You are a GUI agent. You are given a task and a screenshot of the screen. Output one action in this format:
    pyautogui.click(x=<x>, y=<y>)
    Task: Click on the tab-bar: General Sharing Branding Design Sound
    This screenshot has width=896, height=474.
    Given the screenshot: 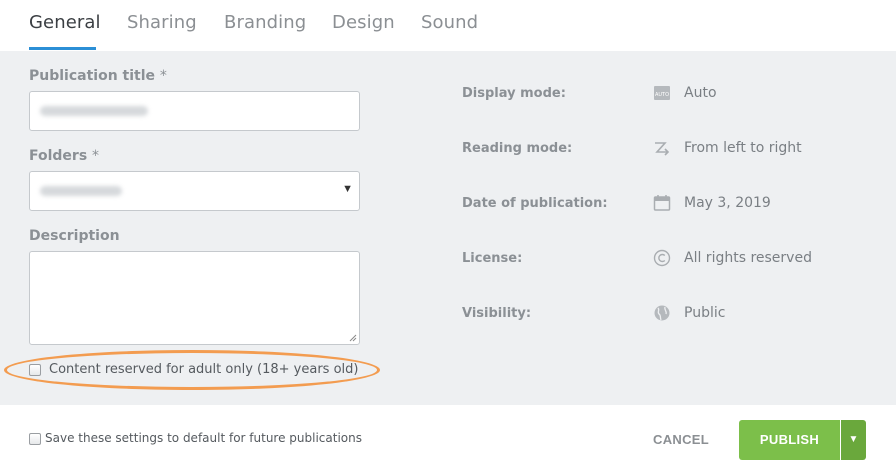 What is the action you would take?
    pyautogui.click(x=448, y=25)
    